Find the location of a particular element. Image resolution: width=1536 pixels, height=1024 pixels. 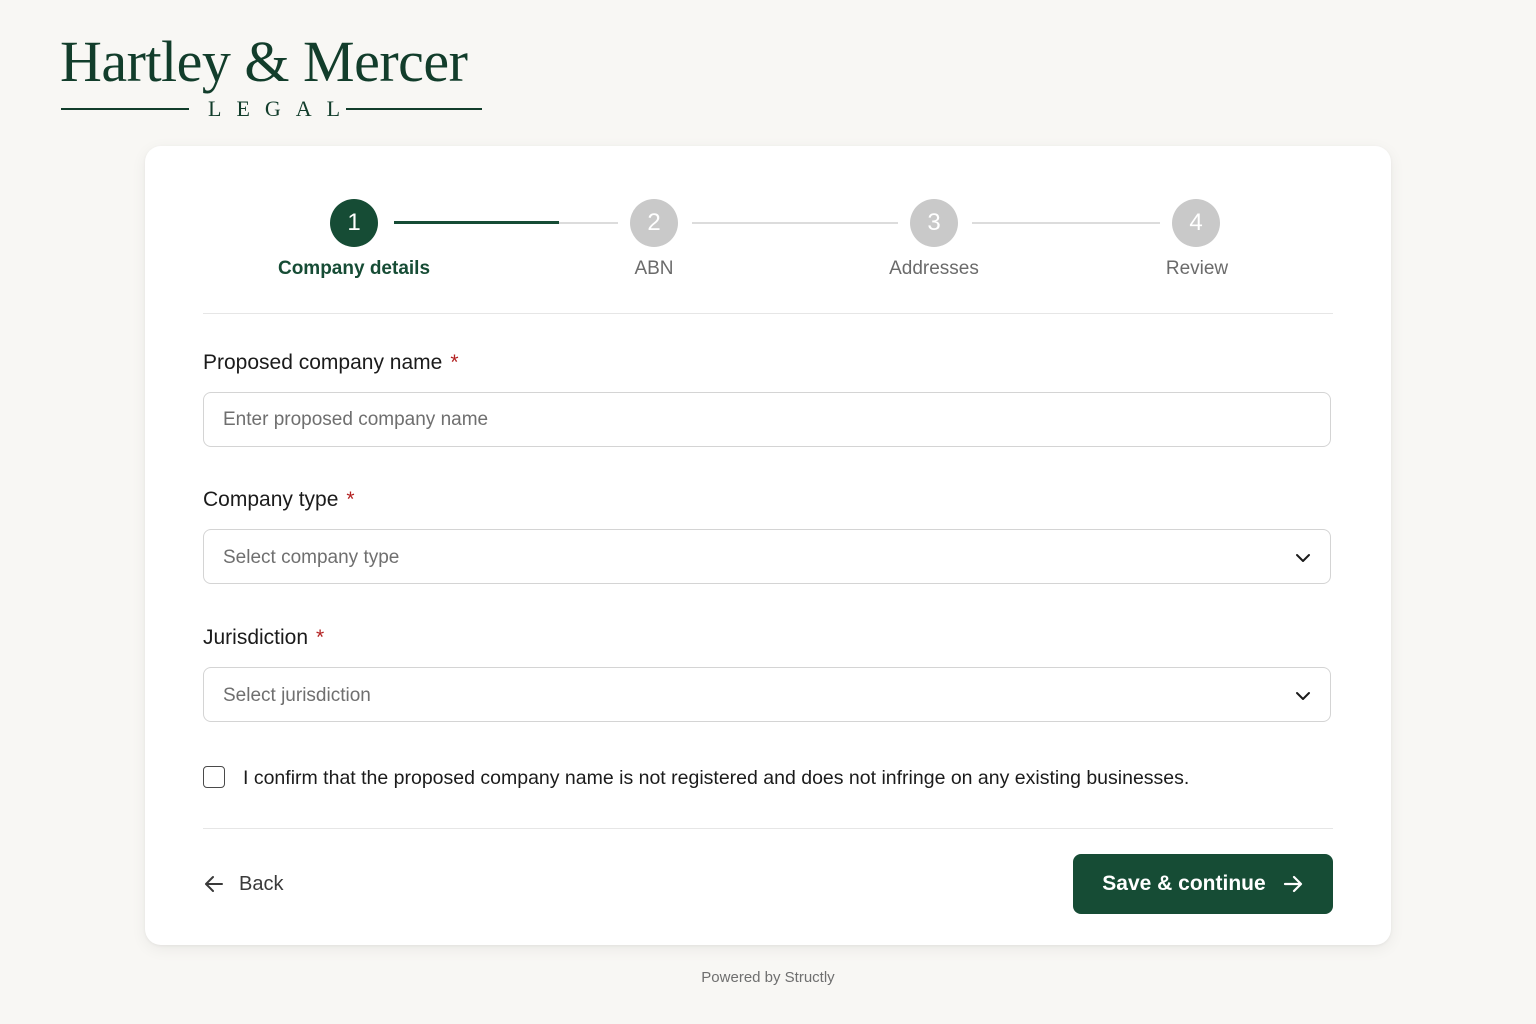

save-continue-button: Save & continue is located at coordinates (1203, 884).